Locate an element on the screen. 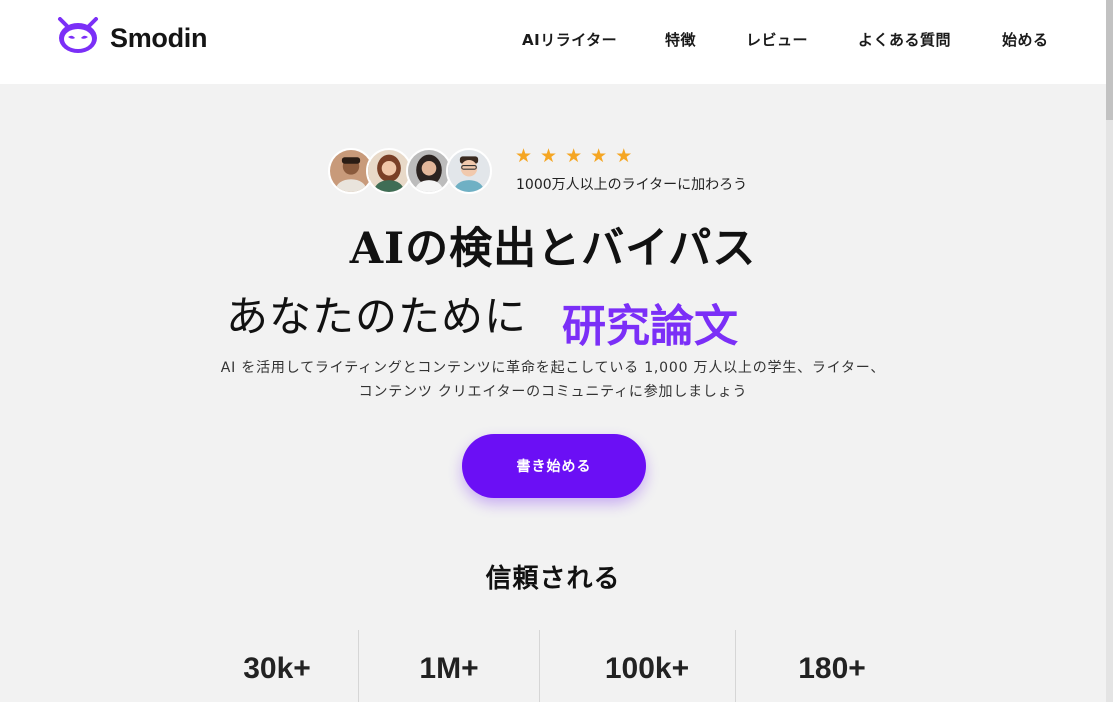 Image resolution: width=1113 pixels, height=702 pixels. hero-title-line2: あなたのために is located at coordinates (377, 316).